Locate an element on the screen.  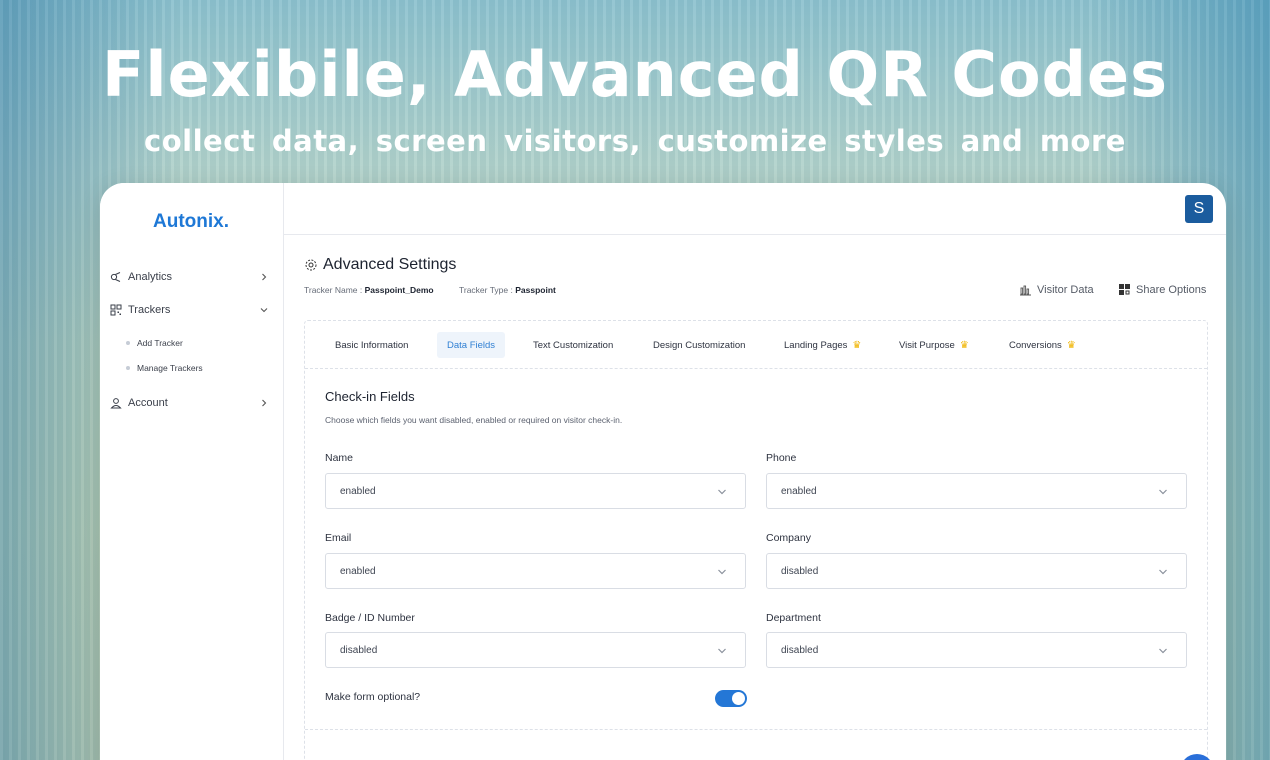
tab-basic-information: Basic Information is located at coordinates (371, 345).